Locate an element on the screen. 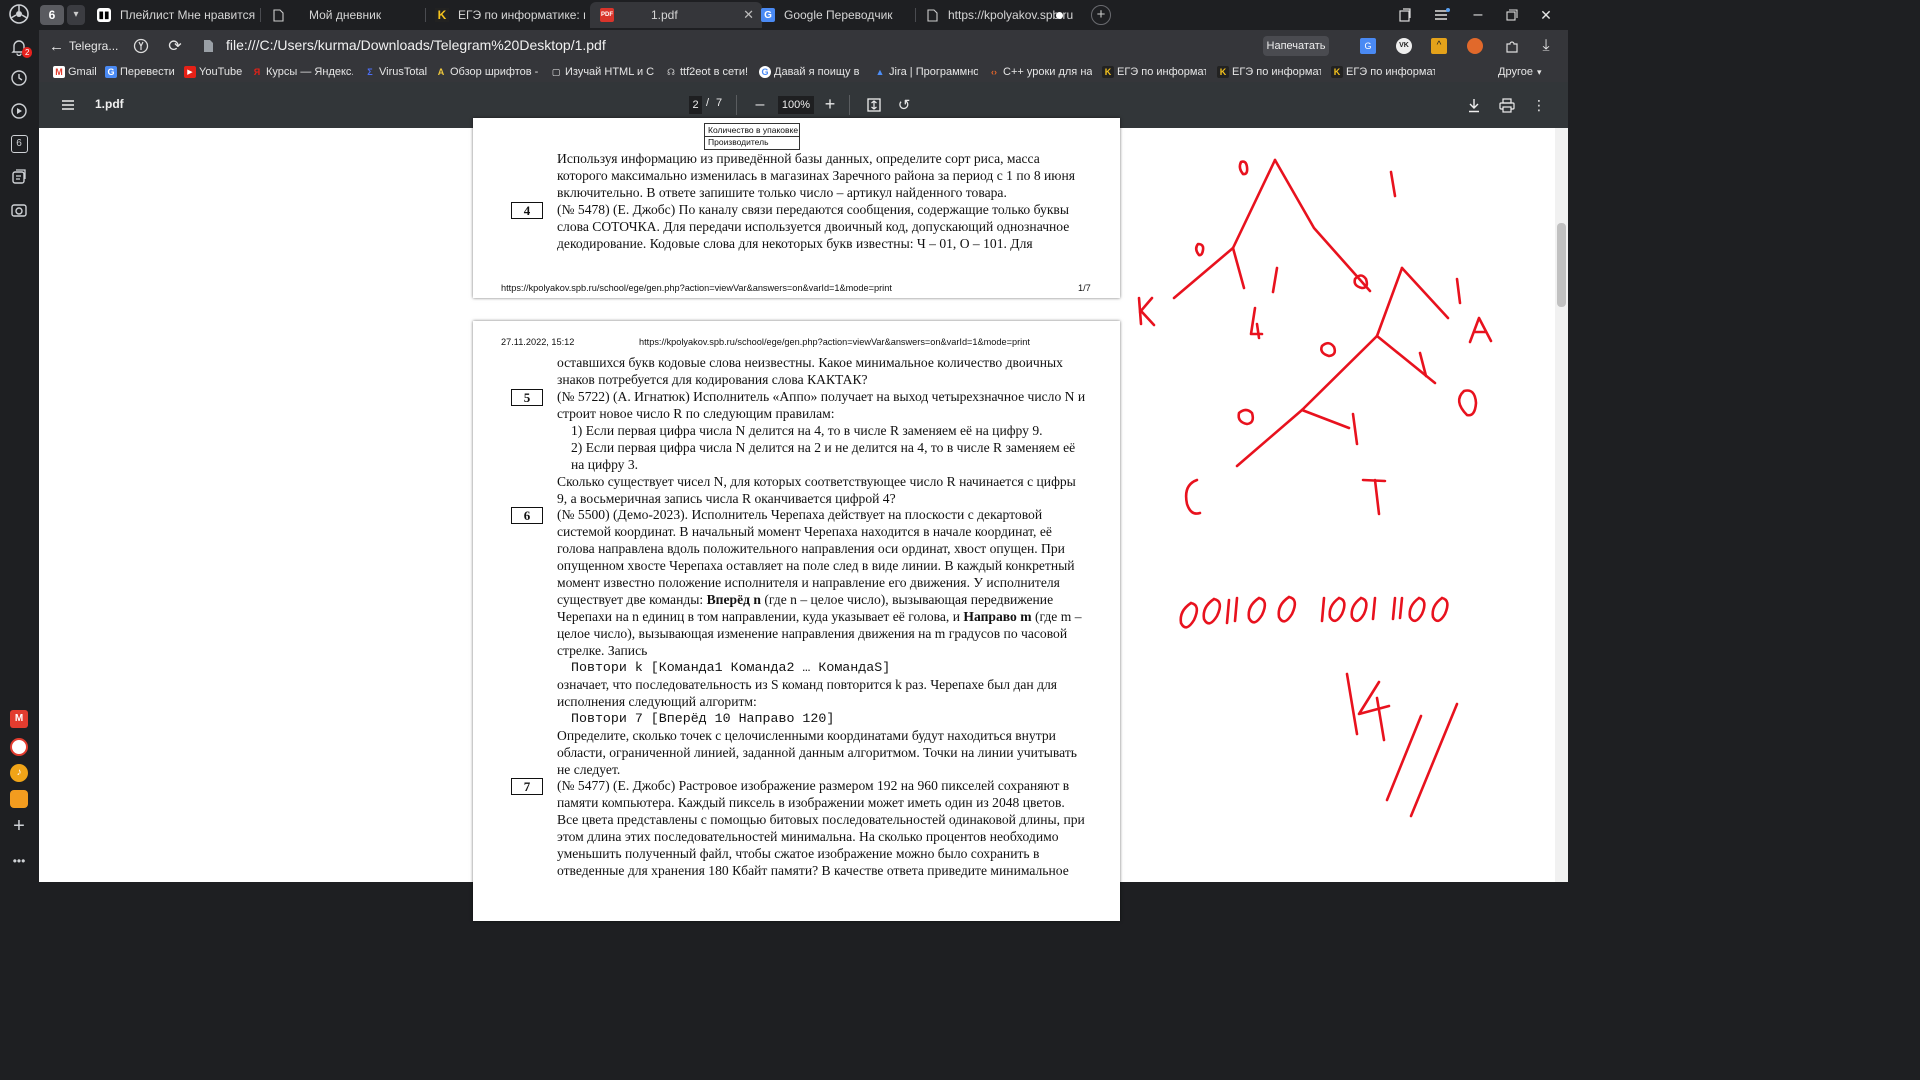 This screenshot has height=1080, width=1920. bookmark-translate: G Перевести is located at coordinates (140, 72).